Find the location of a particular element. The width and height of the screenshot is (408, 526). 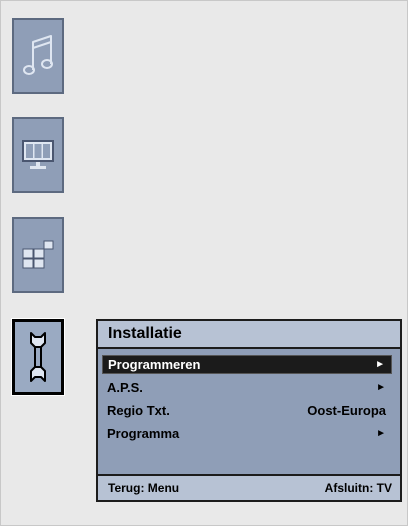

title-divider is located at coordinates (249, 348).